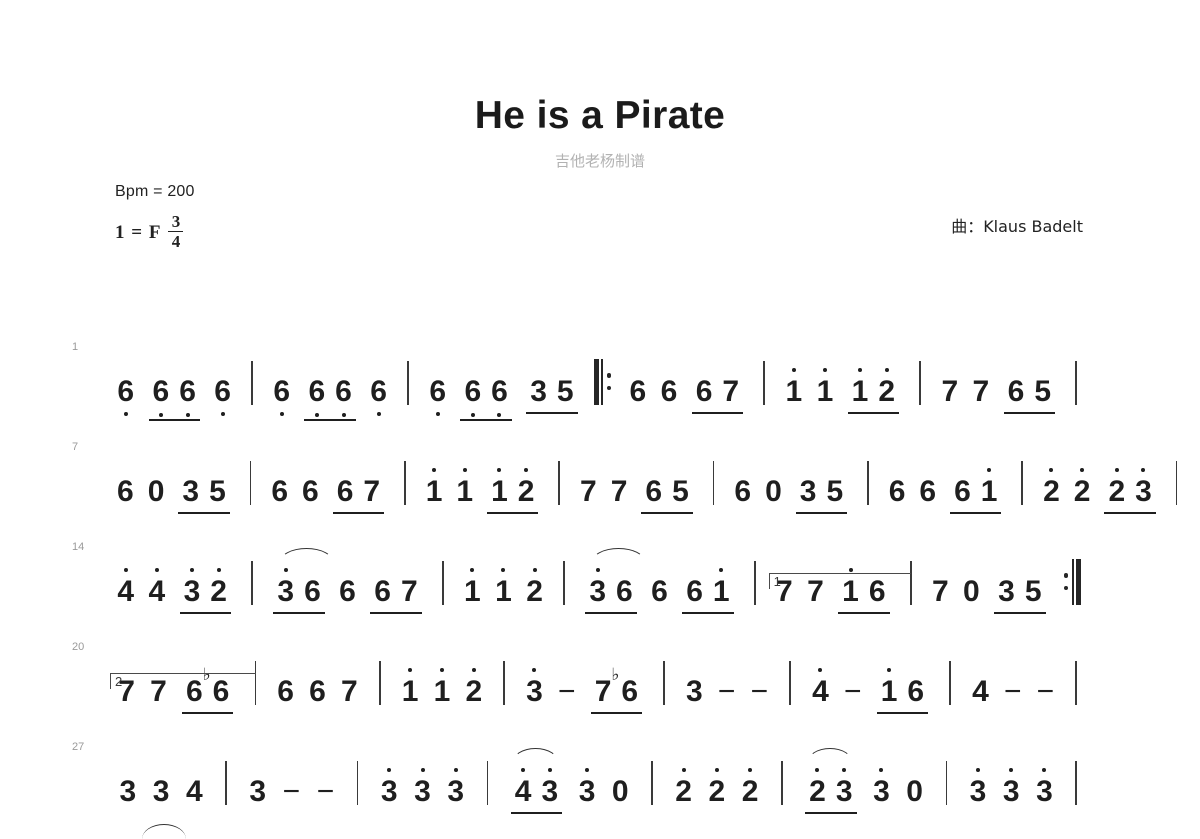 This screenshot has width=1200, height=839. I want to click on beam-group: 16, so click(902, 690).